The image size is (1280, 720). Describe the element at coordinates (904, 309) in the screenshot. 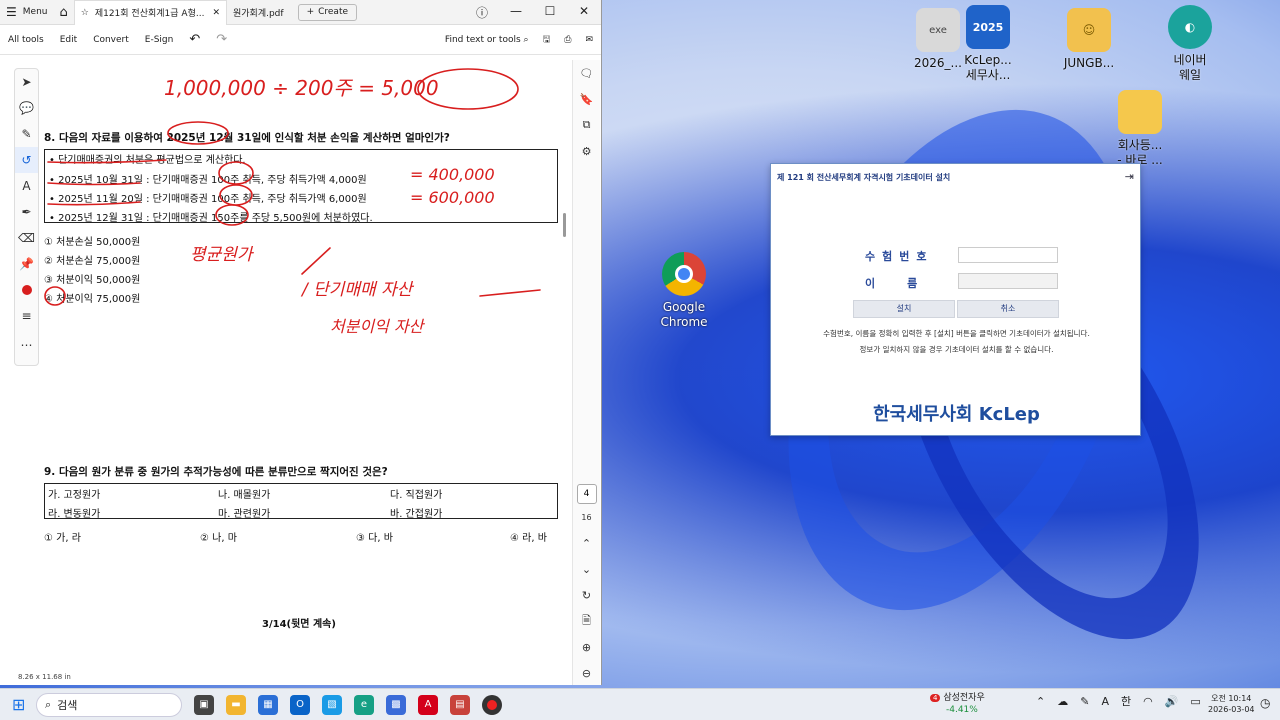

I see `install-button: 설치` at that location.